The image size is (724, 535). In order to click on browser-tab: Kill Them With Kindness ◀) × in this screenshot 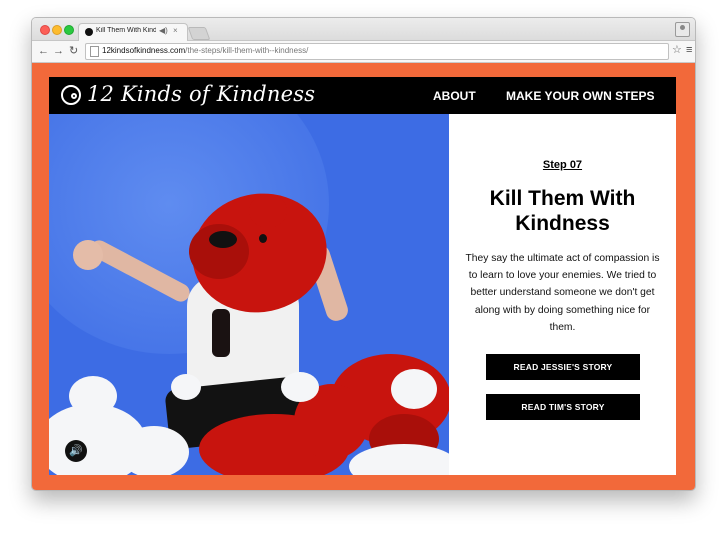, I will do `click(133, 32)`.